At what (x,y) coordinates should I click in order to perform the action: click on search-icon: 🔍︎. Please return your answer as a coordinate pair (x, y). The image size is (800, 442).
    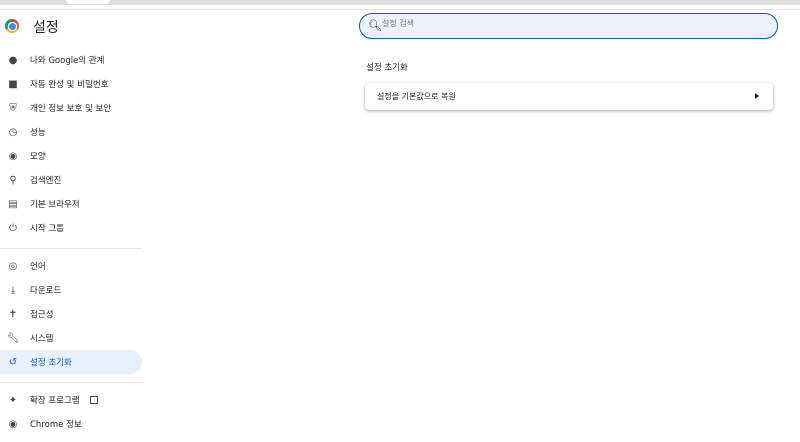
    Looking at the image, I should click on (375, 25).